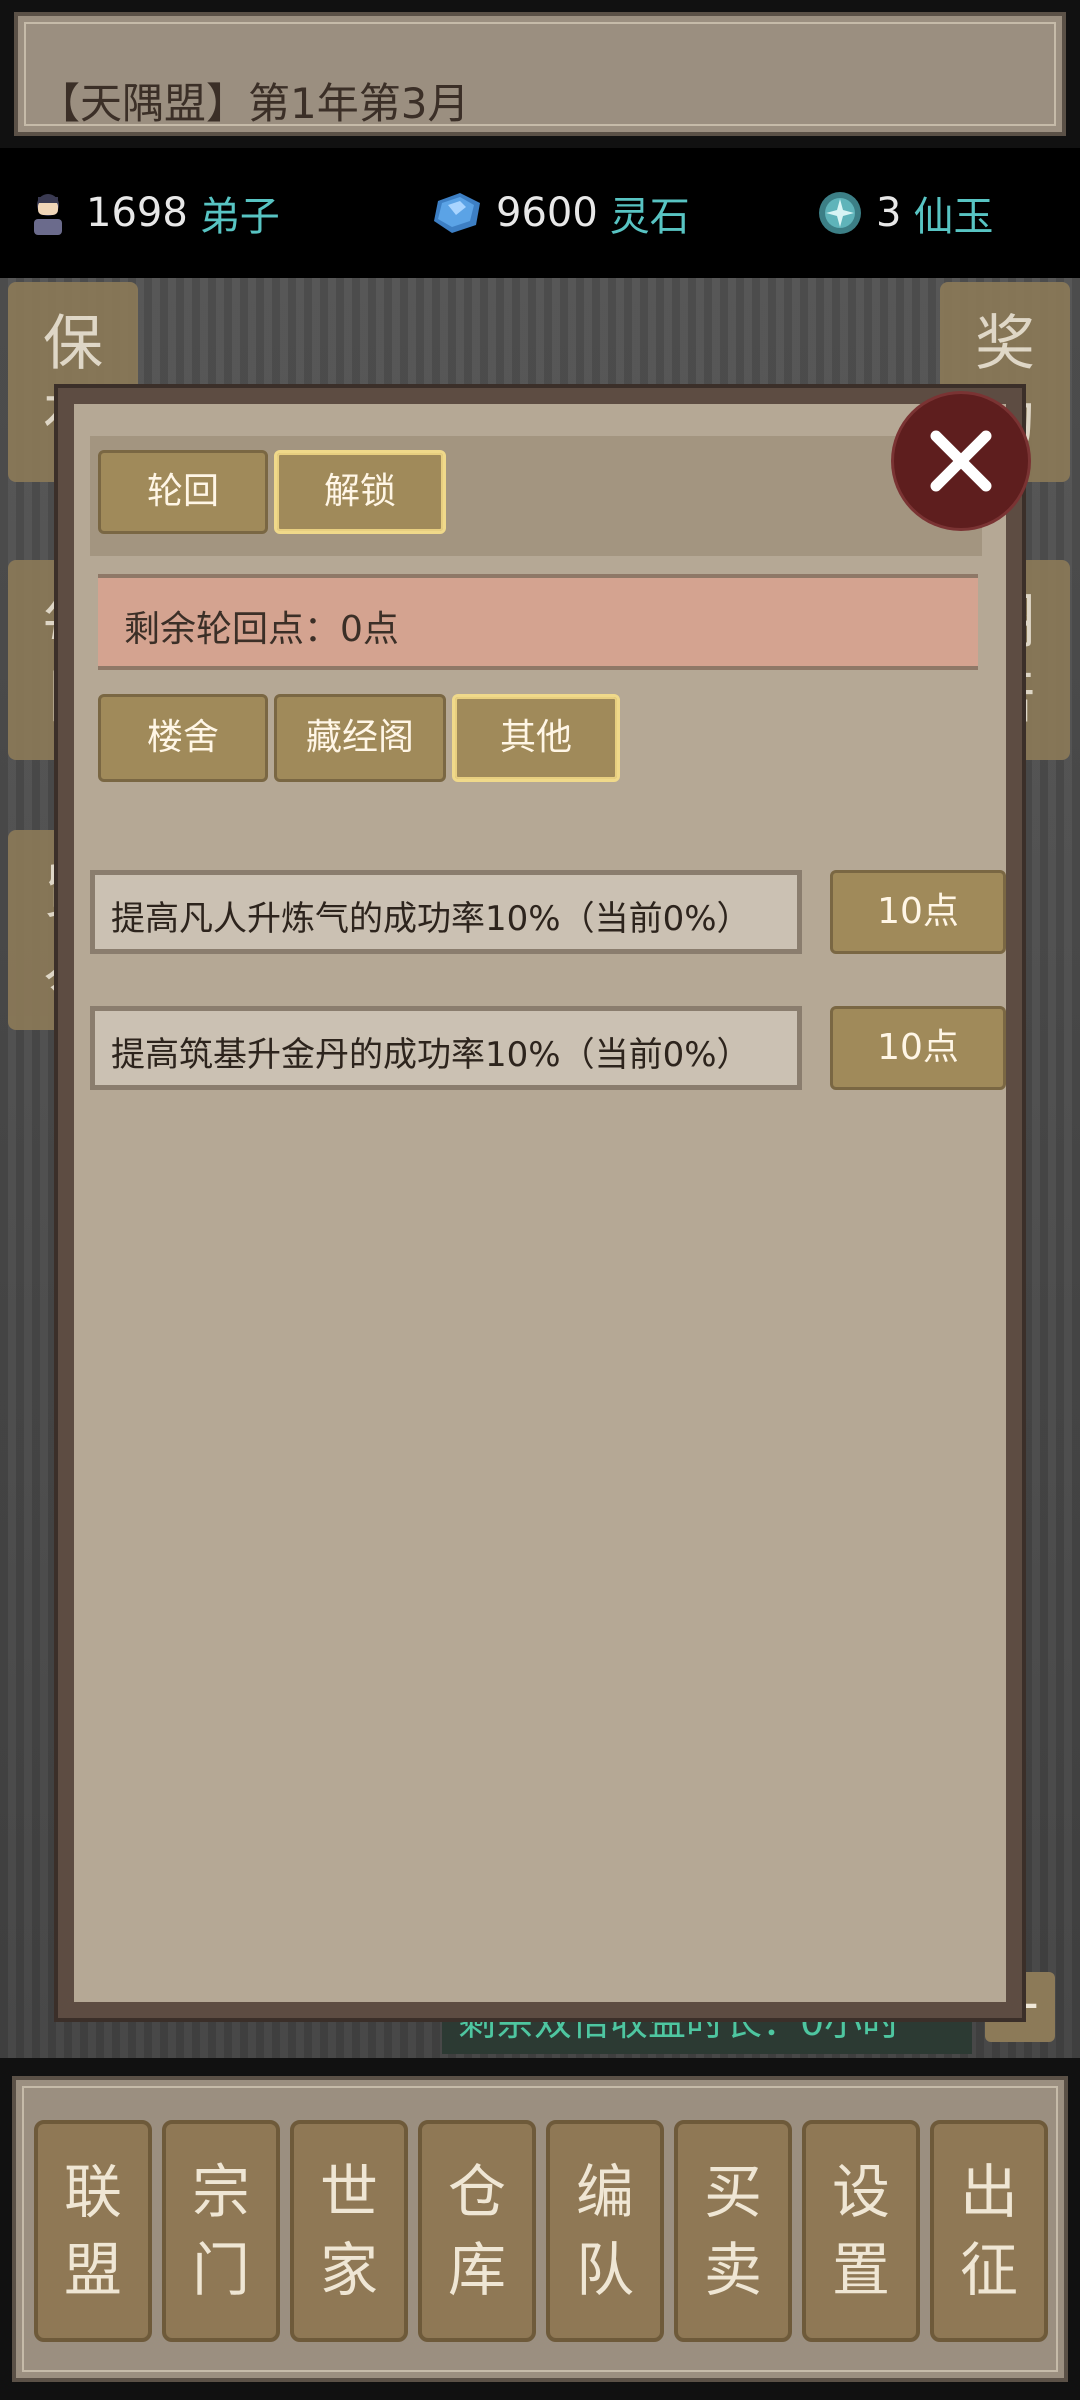 The height and width of the screenshot is (2400, 1080). What do you see at coordinates (476, 2191) in the screenshot?
I see `nav-warehouse-char-1: 仓` at bounding box center [476, 2191].